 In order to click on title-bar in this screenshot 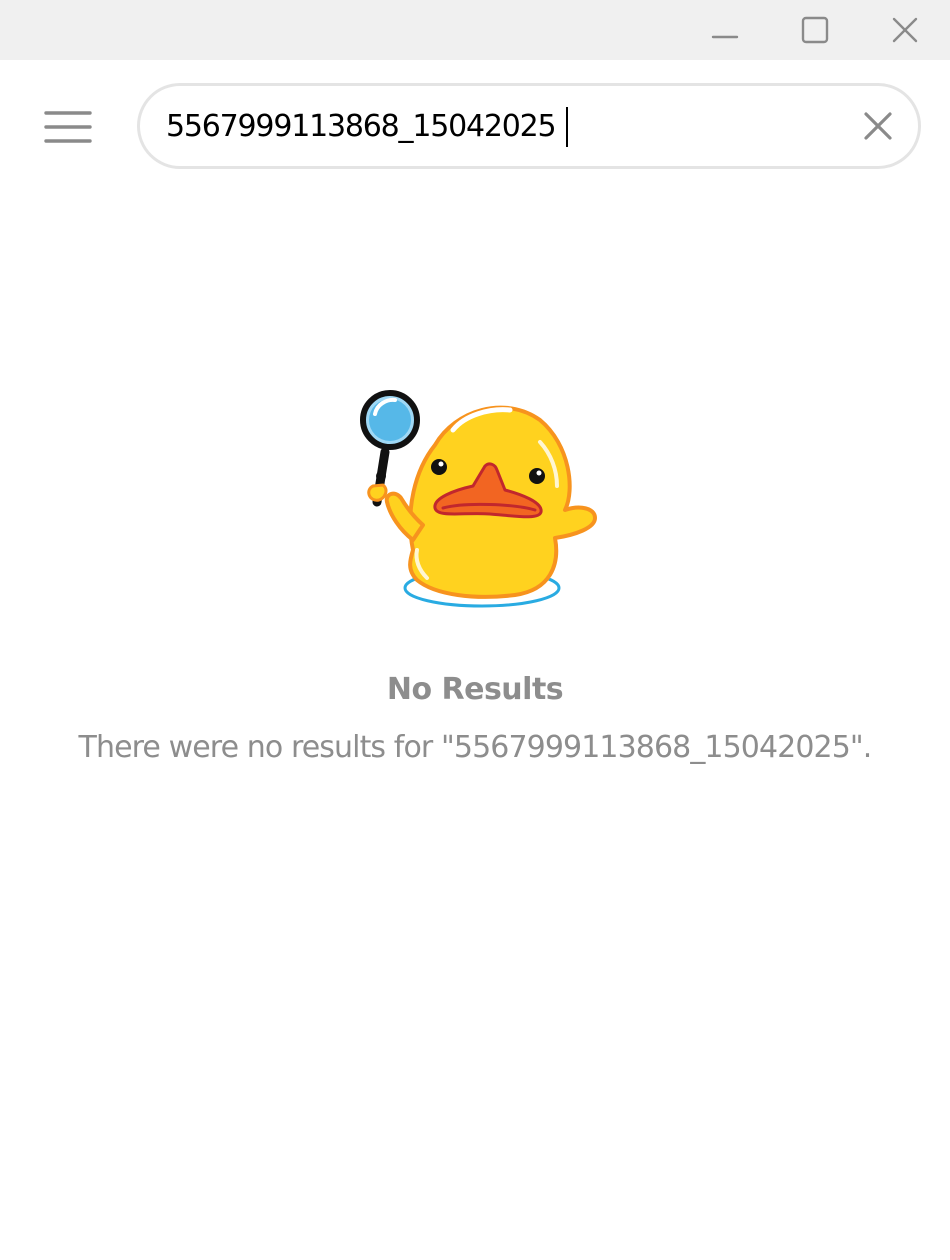, I will do `click(475, 30)`.